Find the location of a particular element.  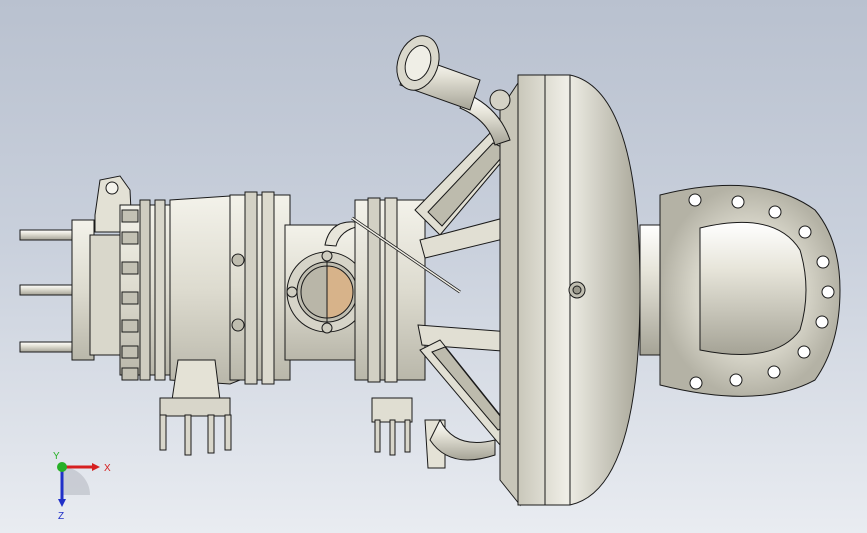

z-axis-label: Z is located at coordinates (61, 516).